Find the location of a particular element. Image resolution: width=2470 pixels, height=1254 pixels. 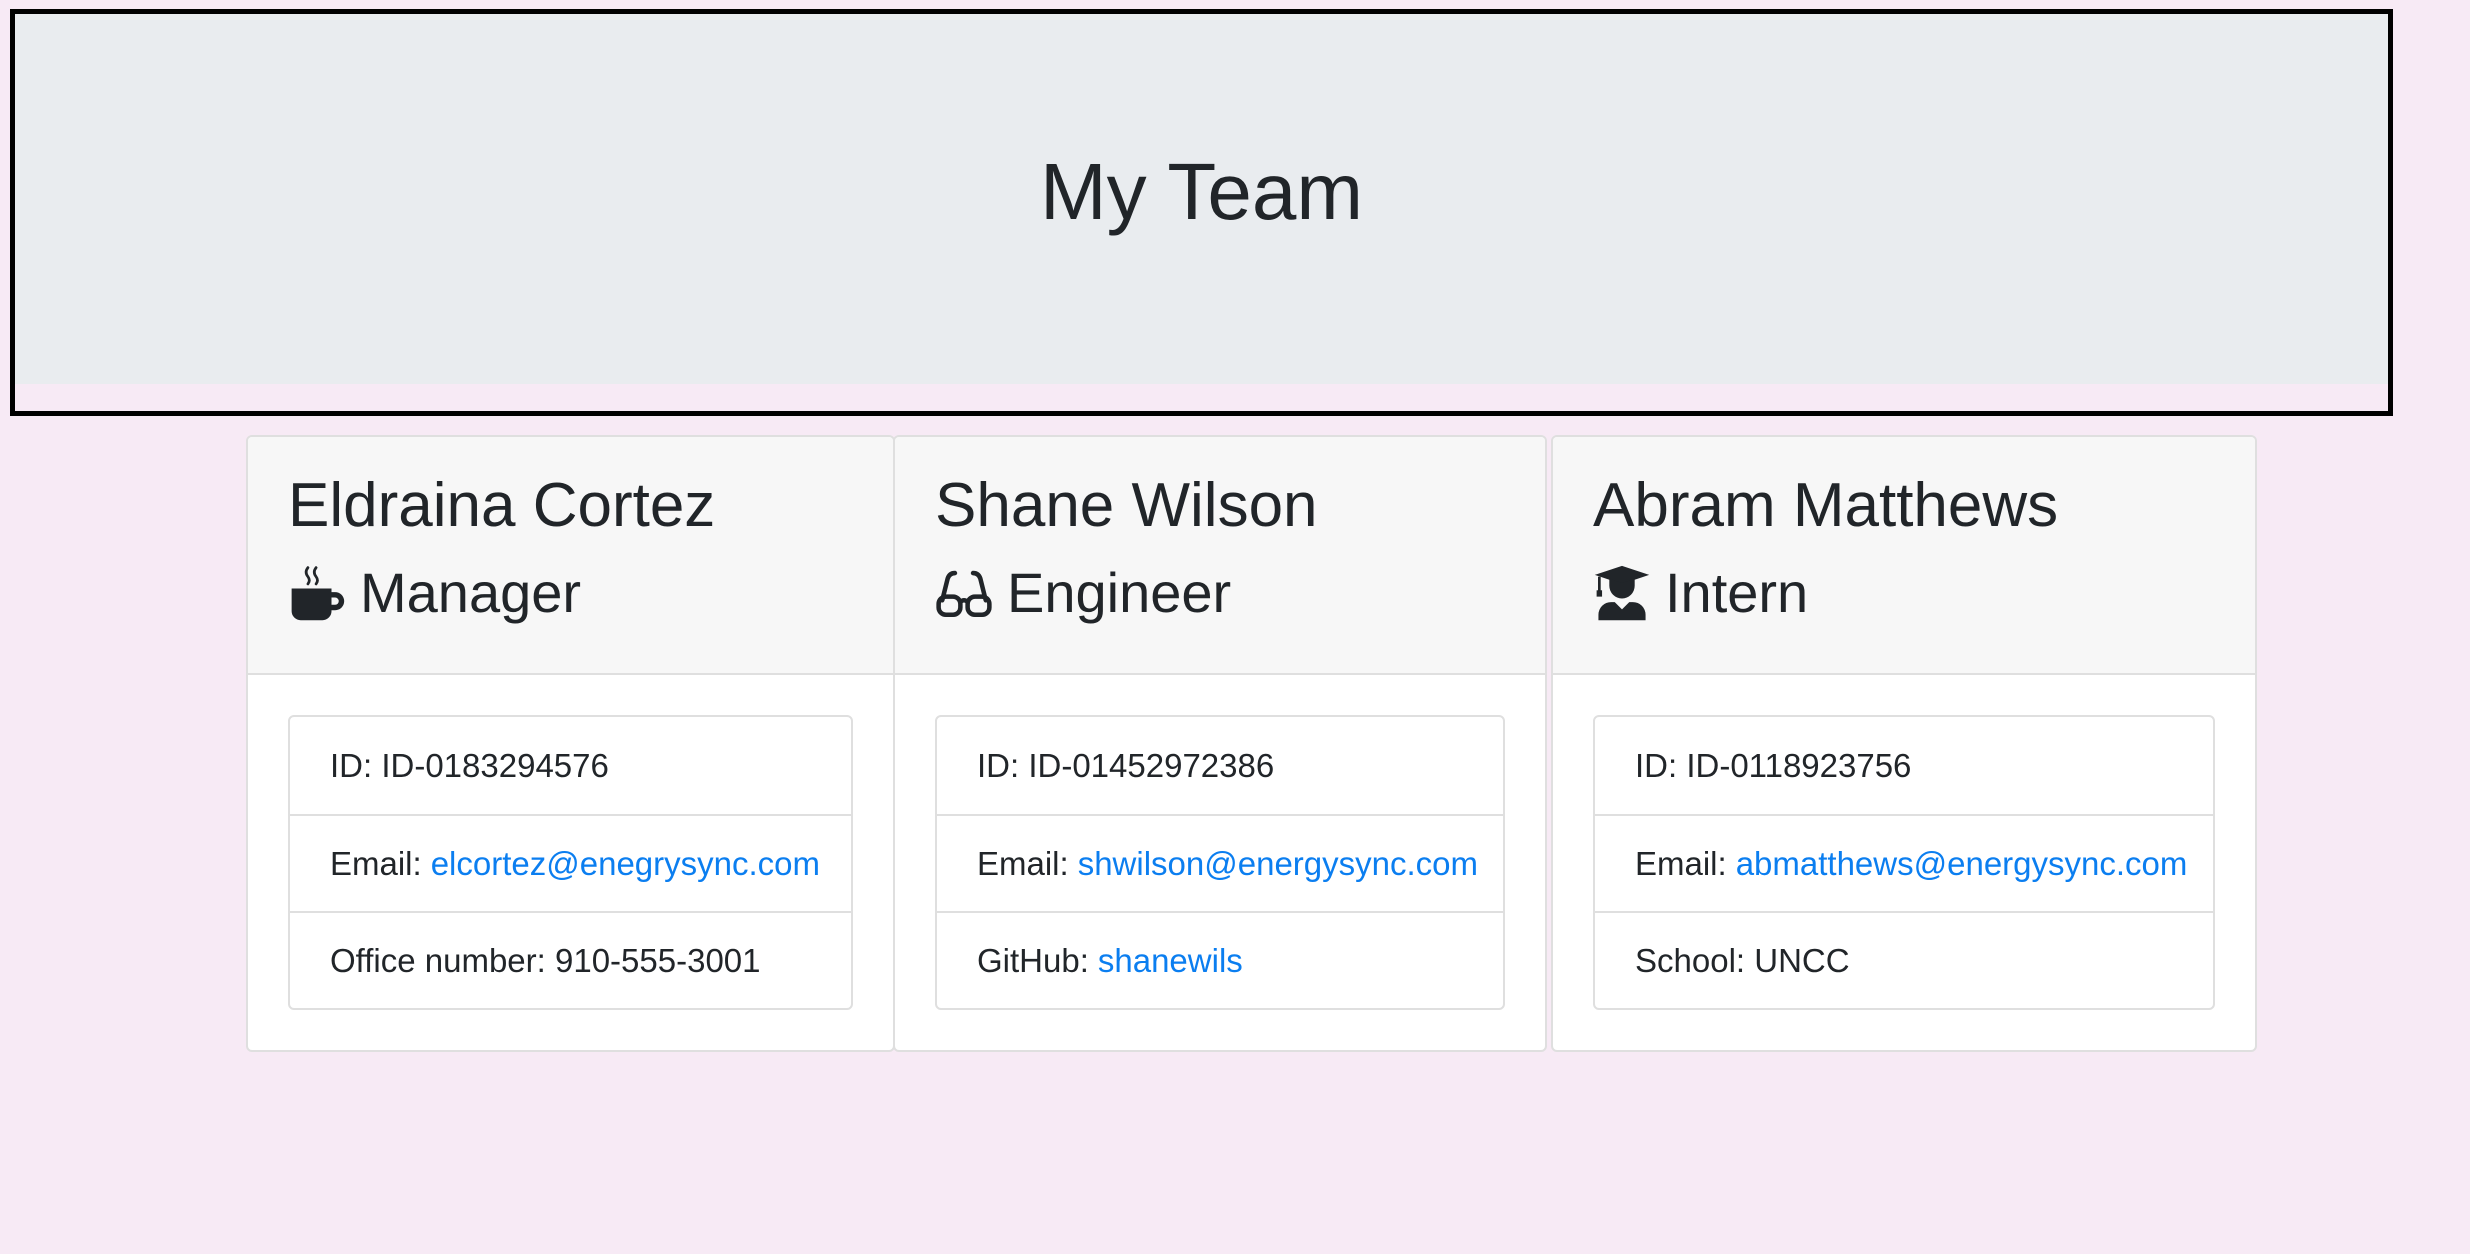

school-label: School: is located at coordinates (1690, 960).